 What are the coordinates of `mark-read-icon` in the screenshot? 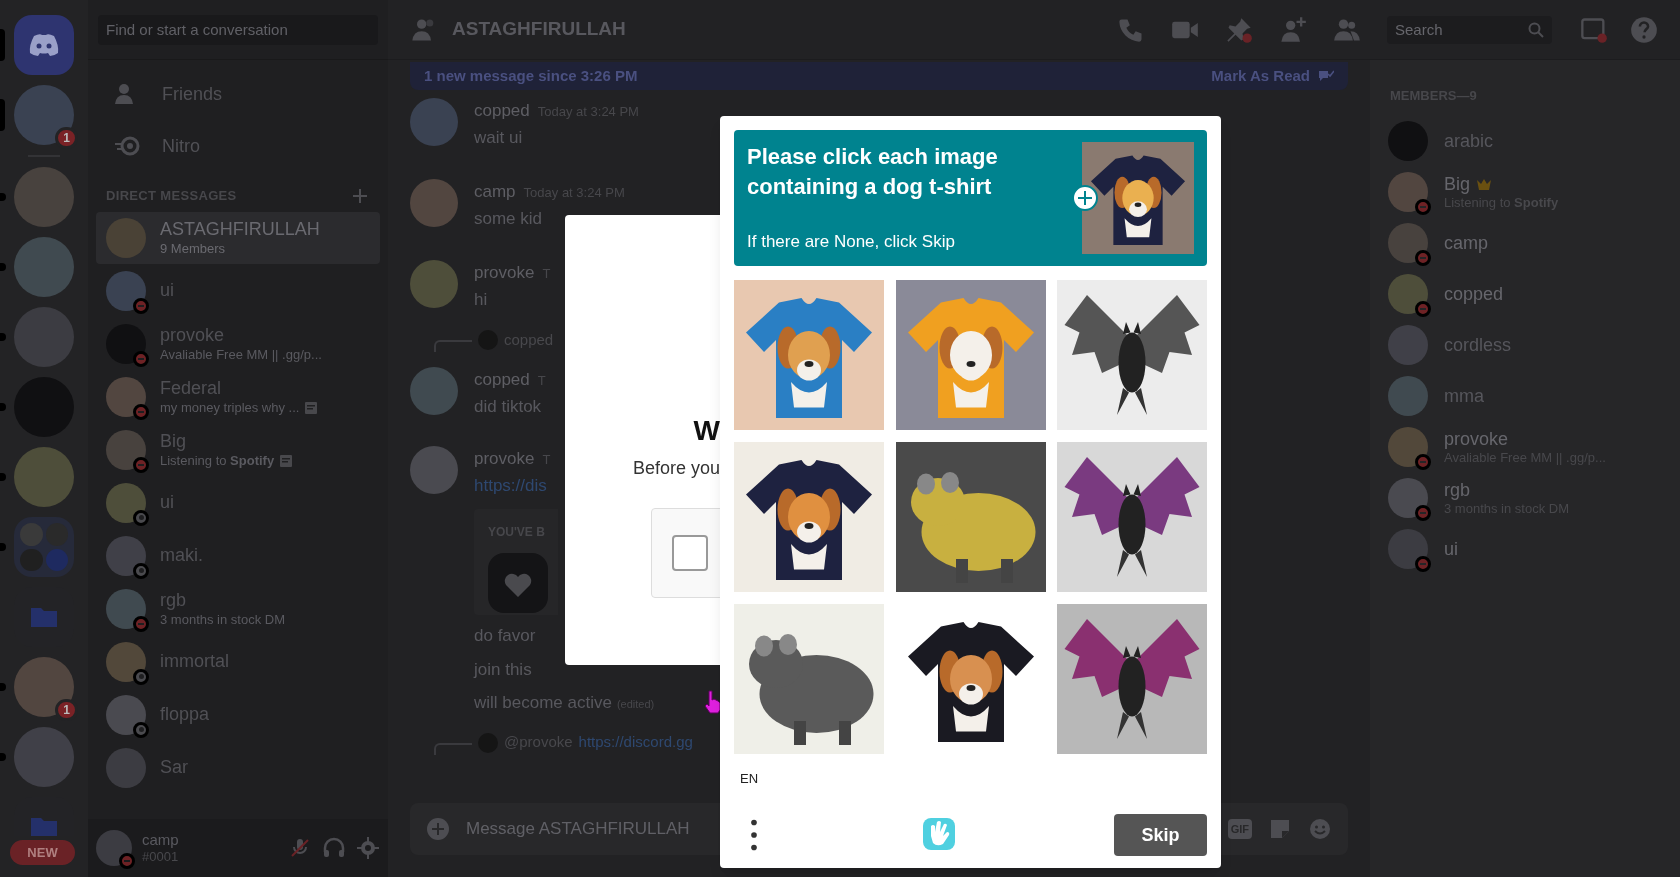 It's located at (1326, 76).